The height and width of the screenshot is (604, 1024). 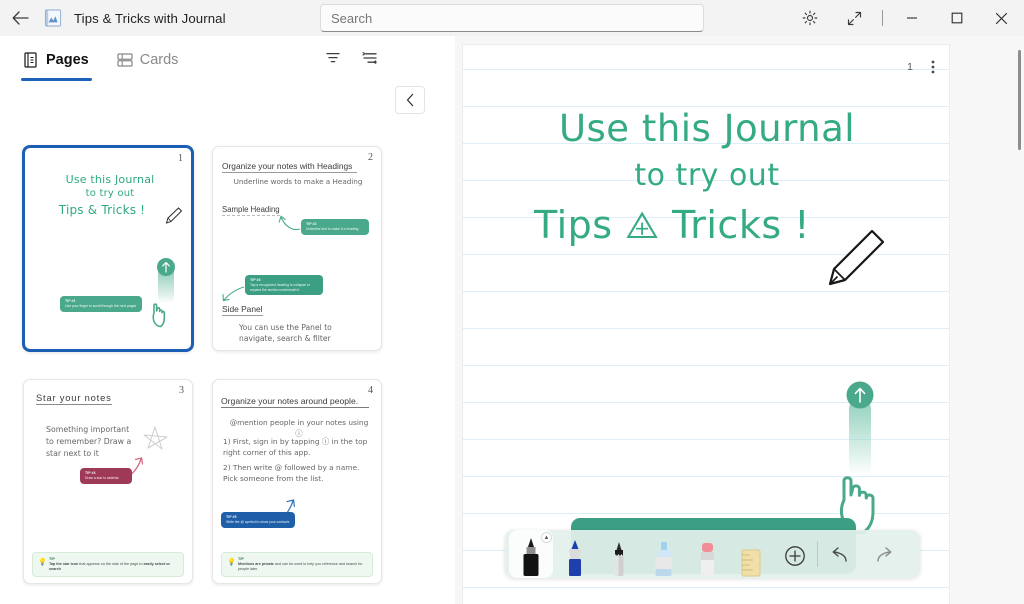 What do you see at coordinates (150, 18) in the screenshot?
I see `window-title: Tips & Tricks with Journal` at bounding box center [150, 18].